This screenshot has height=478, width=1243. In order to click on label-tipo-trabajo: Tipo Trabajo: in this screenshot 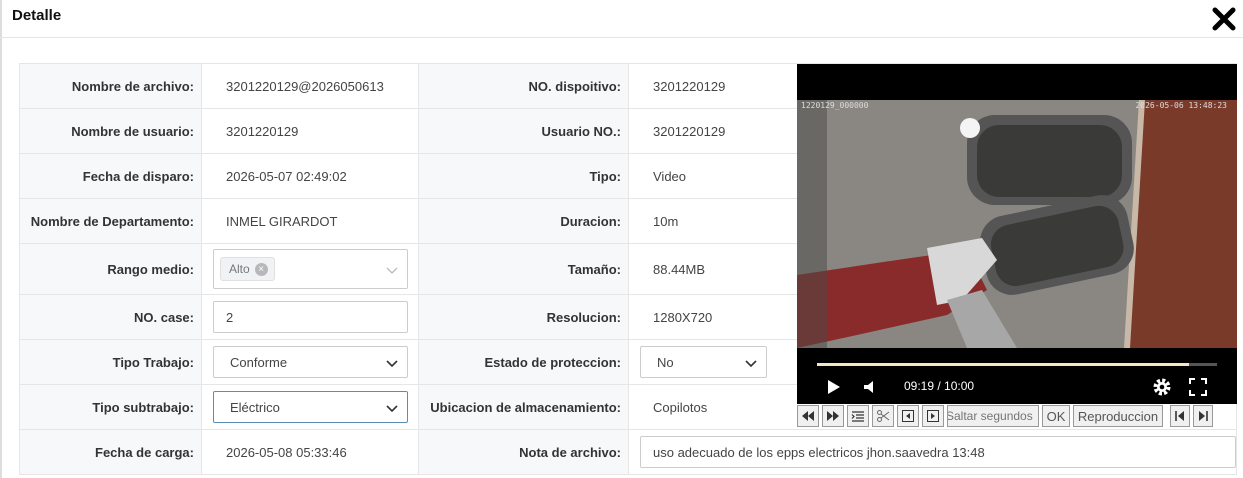, I will do `click(110, 362)`.